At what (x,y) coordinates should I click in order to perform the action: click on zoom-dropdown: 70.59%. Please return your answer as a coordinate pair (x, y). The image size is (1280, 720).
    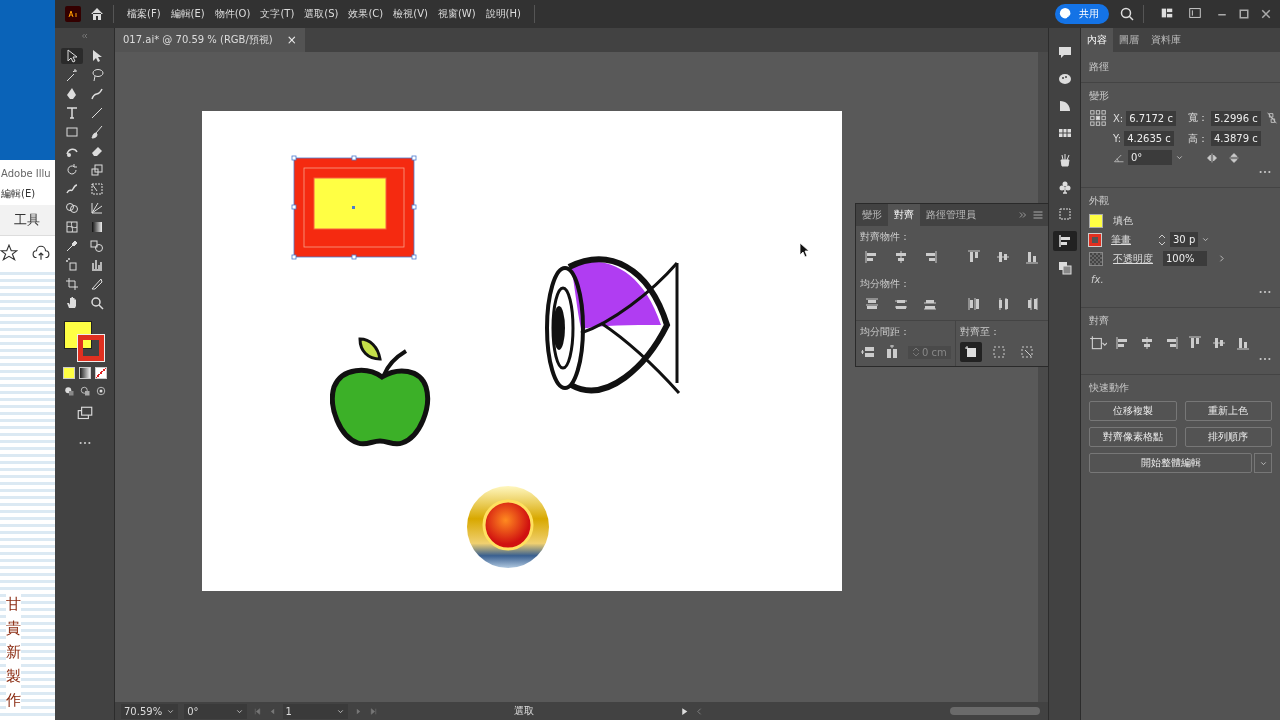
    Looking at the image, I should click on (150, 711).